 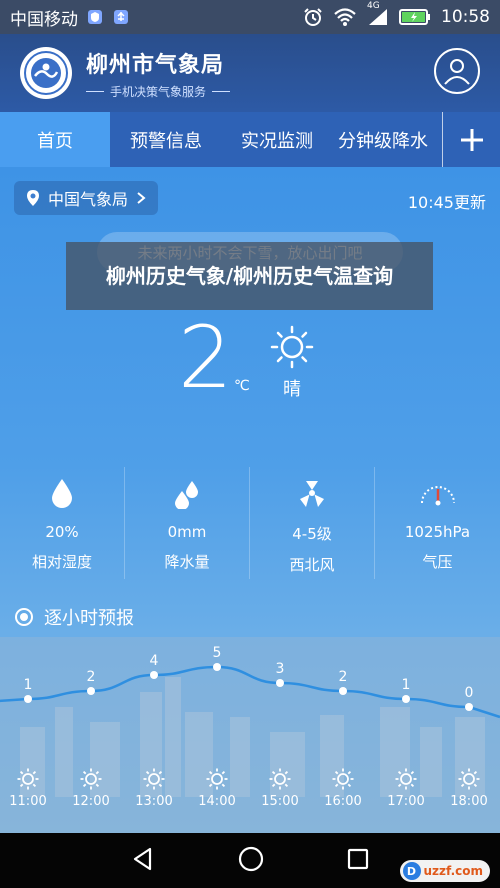 What do you see at coordinates (44, 19) in the screenshot?
I see `carrier-label: 中国移动` at bounding box center [44, 19].